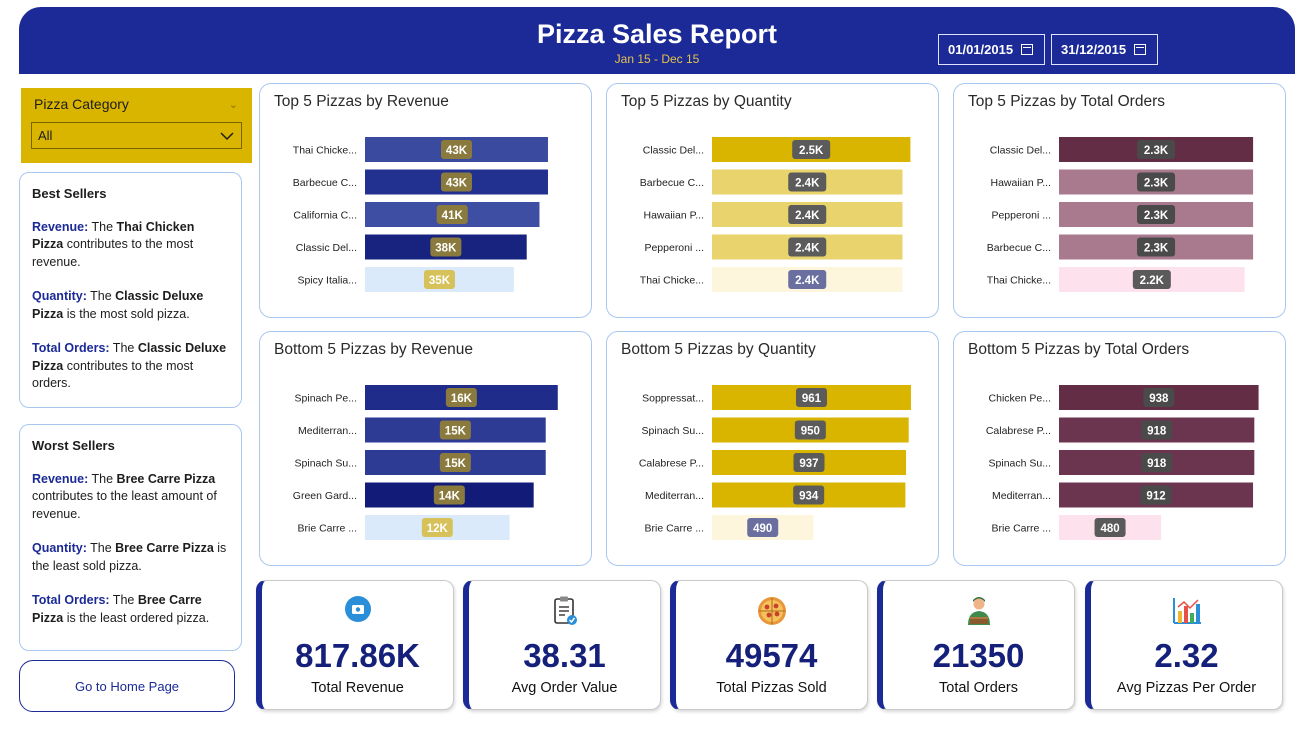  I want to click on dropdown-value: All, so click(45, 135).